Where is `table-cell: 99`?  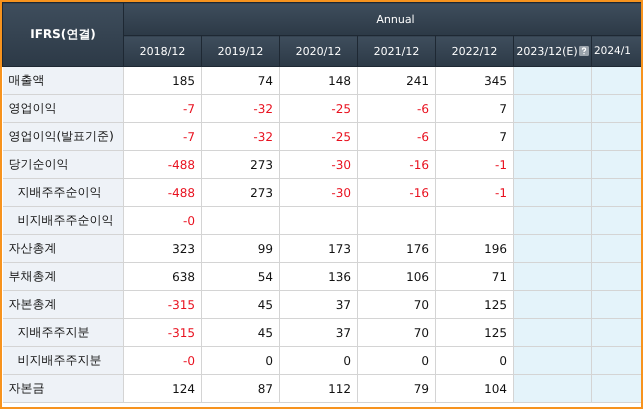
table-cell: 99 is located at coordinates (241, 248).